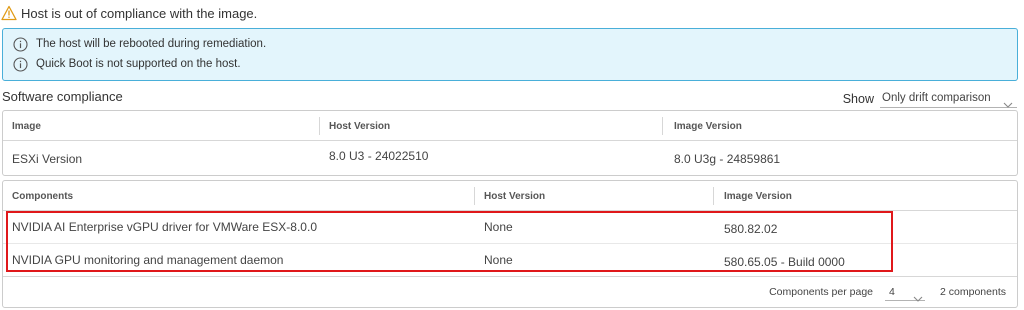 The height and width of the screenshot is (310, 1024). Describe the element at coordinates (62, 96) in the screenshot. I see `section-title: Software compliance` at that location.